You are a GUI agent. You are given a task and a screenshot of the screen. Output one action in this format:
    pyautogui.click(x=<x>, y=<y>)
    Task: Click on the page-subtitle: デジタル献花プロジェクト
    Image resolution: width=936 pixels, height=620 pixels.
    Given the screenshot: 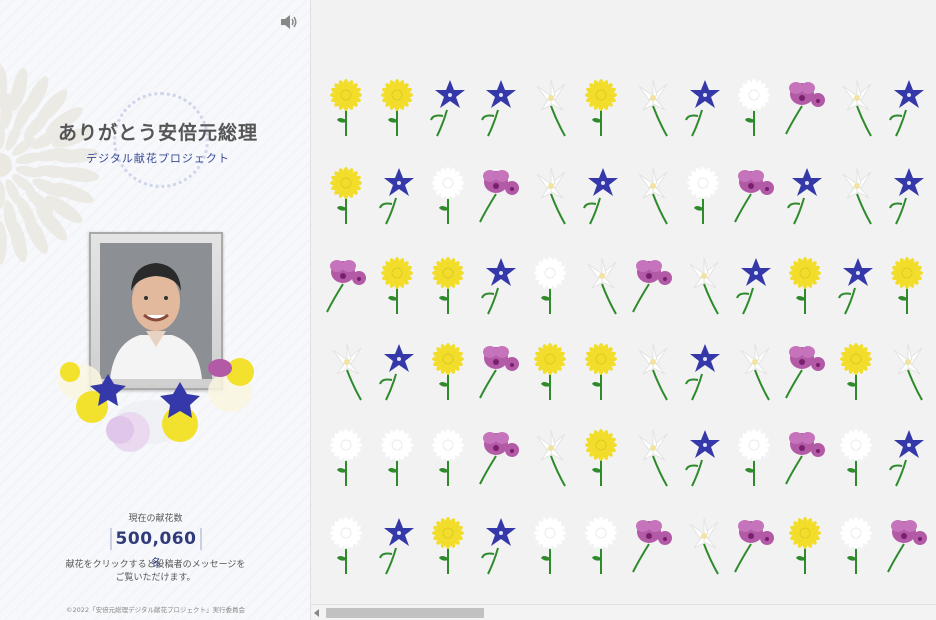 What is the action you would take?
    pyautogui.click(x=158, y=158)
    